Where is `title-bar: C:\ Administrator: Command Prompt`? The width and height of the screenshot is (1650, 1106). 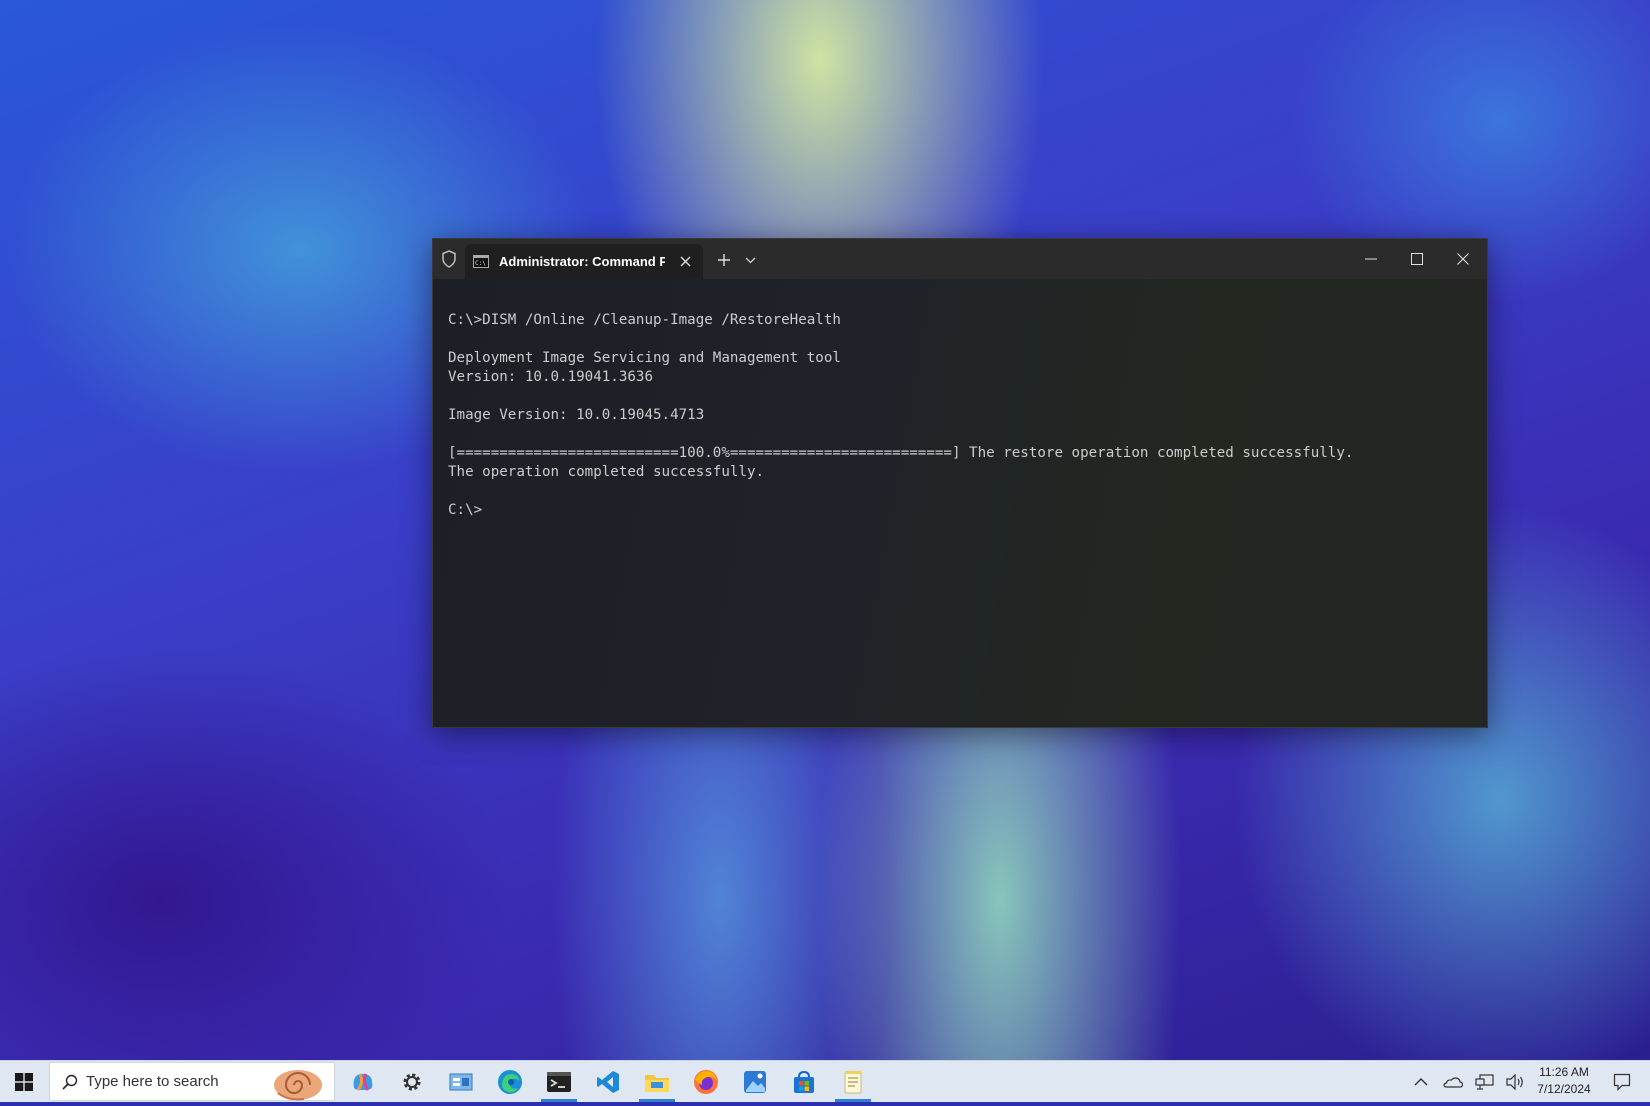
title-bar: C:\ Administrator: Command Prompt is located at coordinates (960, 259).